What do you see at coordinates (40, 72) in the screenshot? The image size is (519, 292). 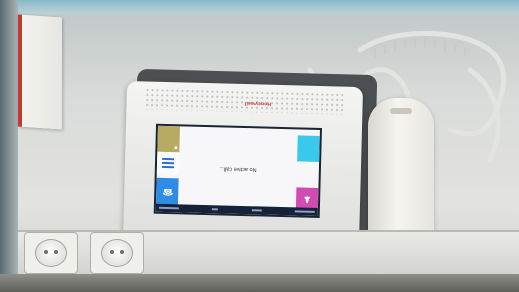 I see `wall-sign` at bounding box center [40, 72].